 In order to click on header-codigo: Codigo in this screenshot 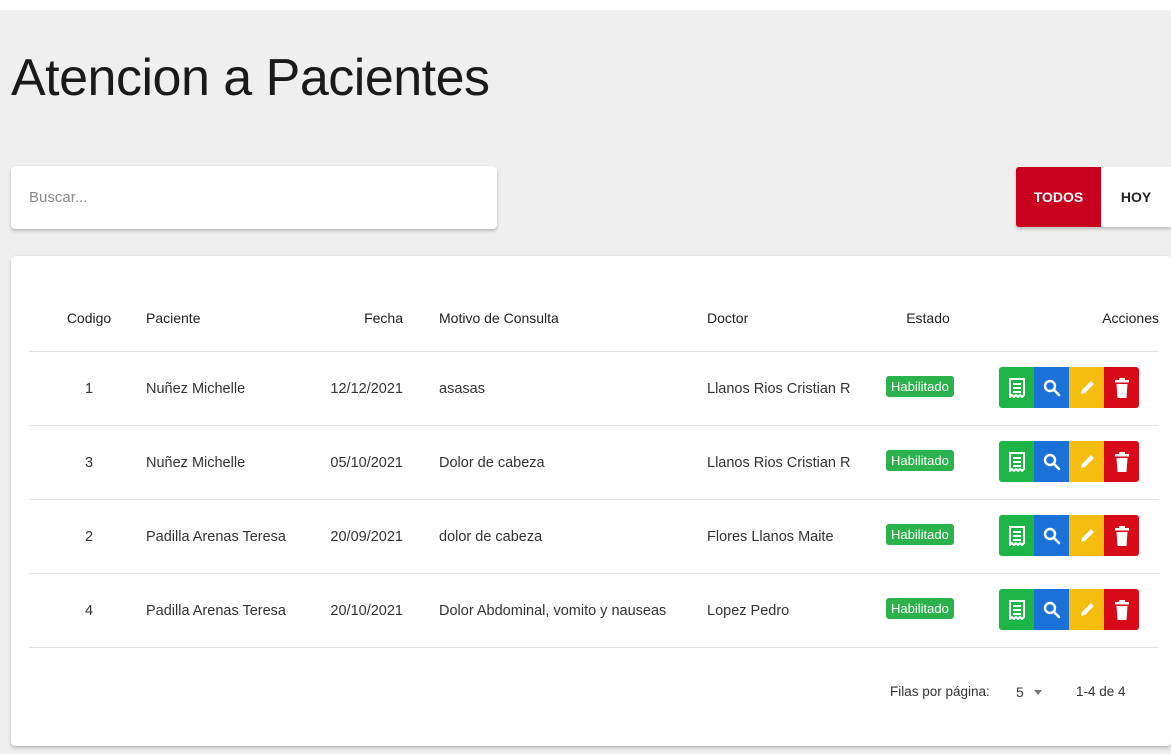, I will do `click(89, 318)`.